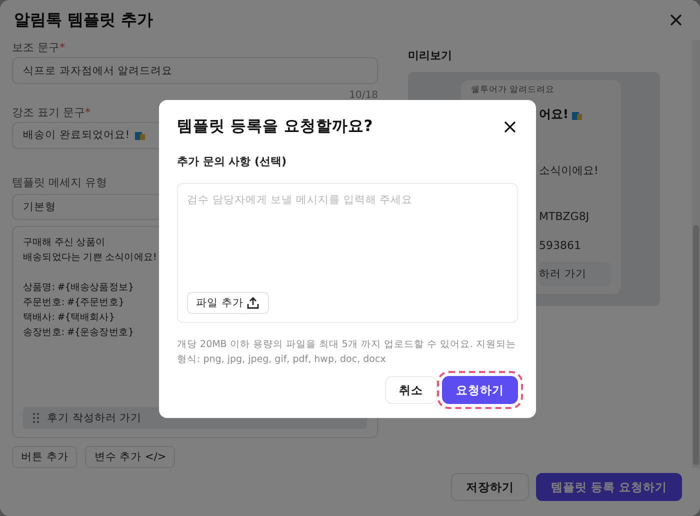 This screenshot has height=516, width=700. Describe the element at coordinates (84, 20) in the screenshot. I see `window-title: 알림톡 템플릿 추가` at that location.